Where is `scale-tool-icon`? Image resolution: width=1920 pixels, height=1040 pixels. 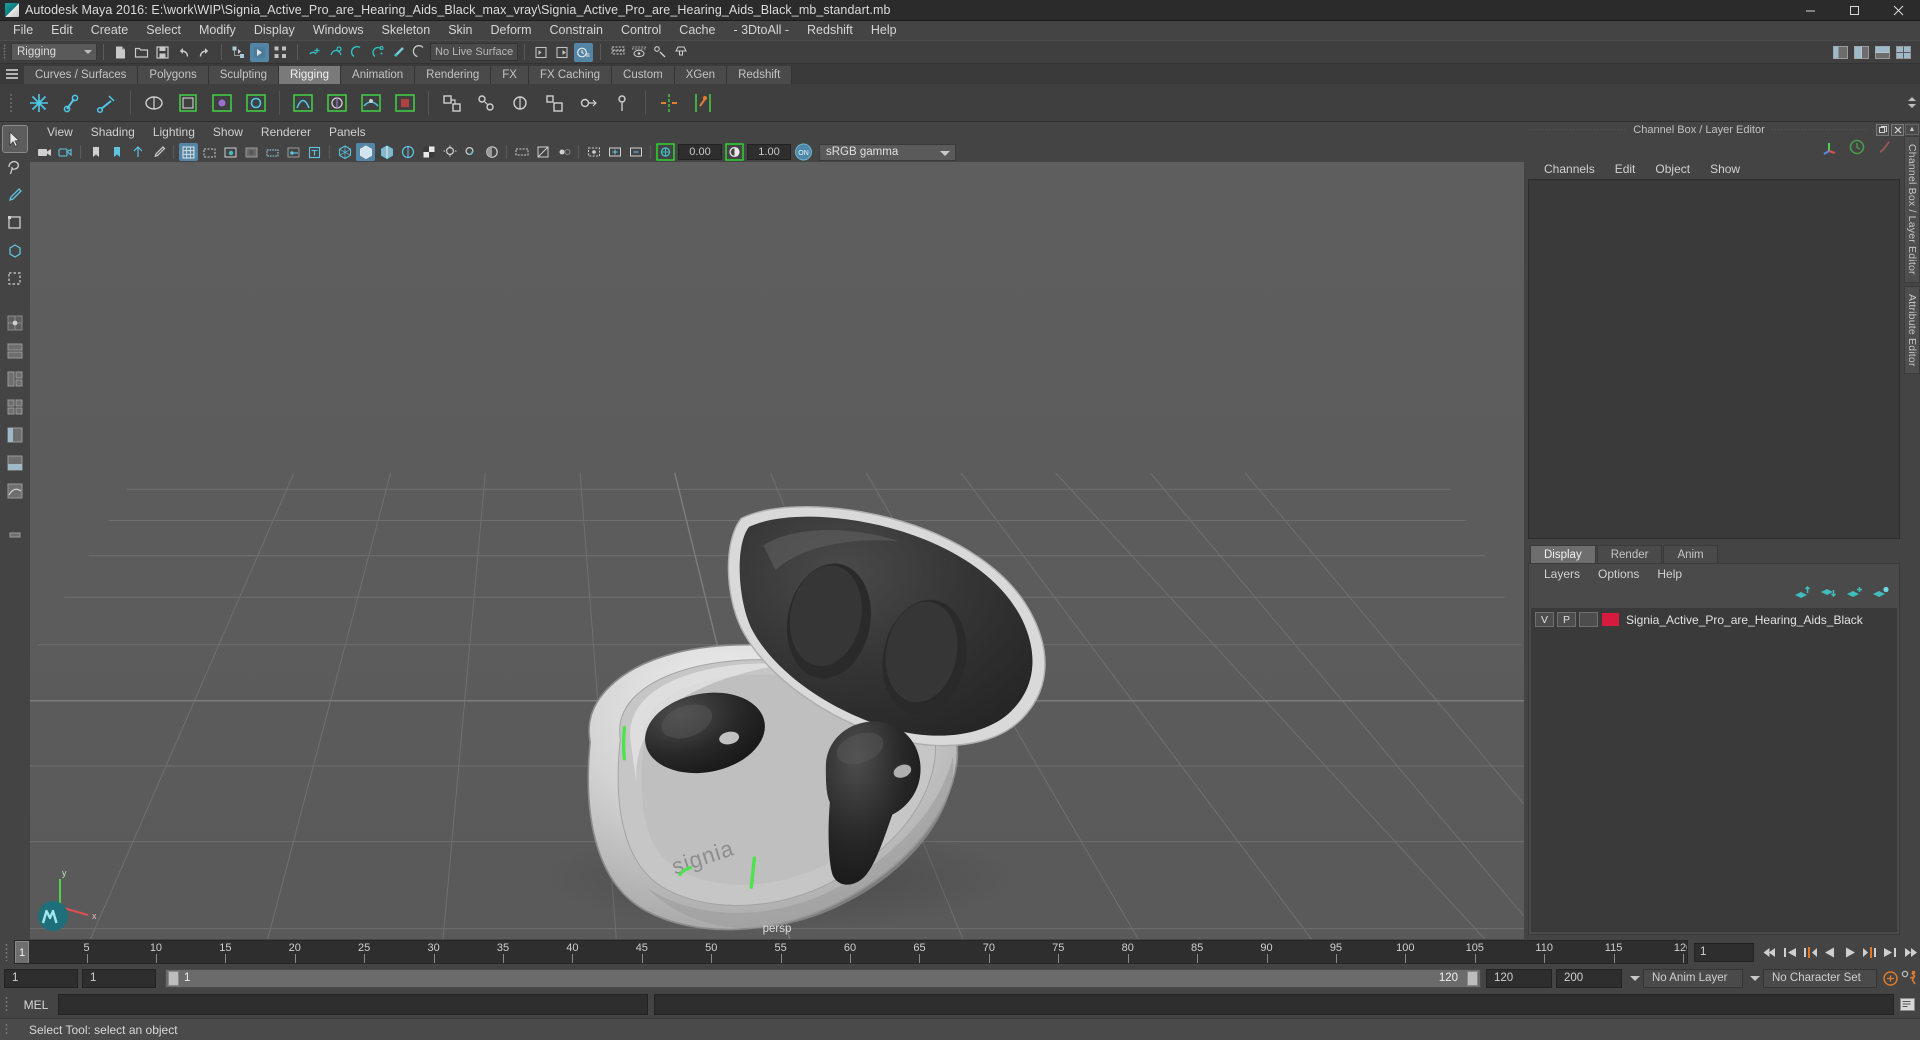
scale-tool-icon is located at coordinates (15, 279).